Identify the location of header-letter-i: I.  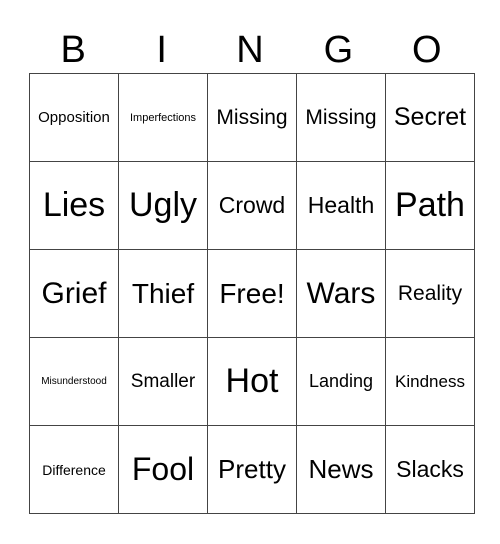
(161, 50).